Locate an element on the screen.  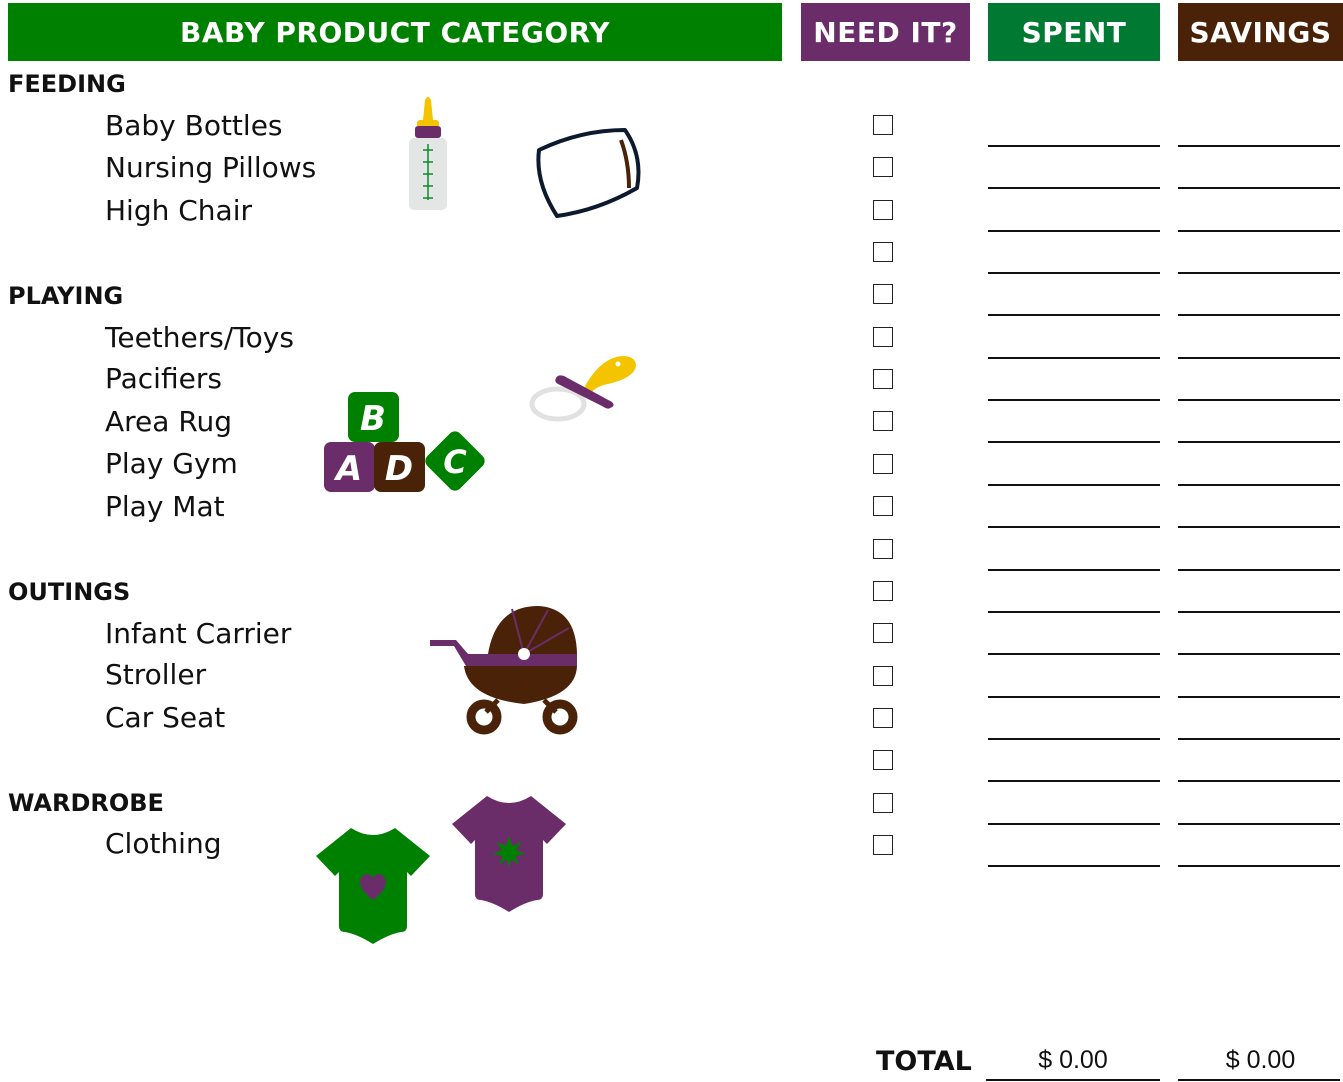
onesie-heart-icon is located at coordinates (373, 886).